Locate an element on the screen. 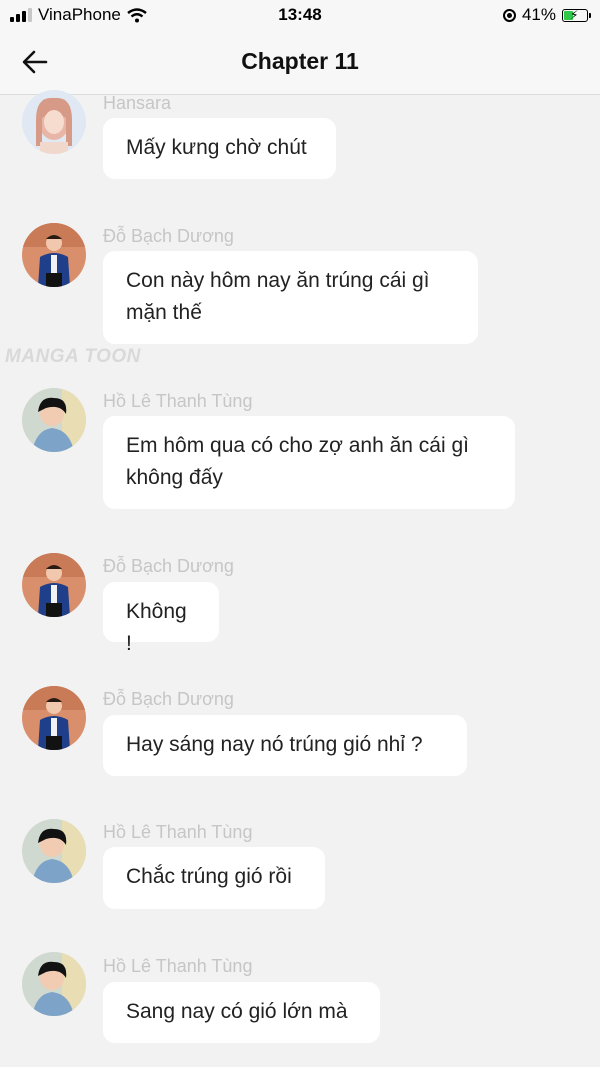  avatar-hansara is located at coordinates (54, 122).